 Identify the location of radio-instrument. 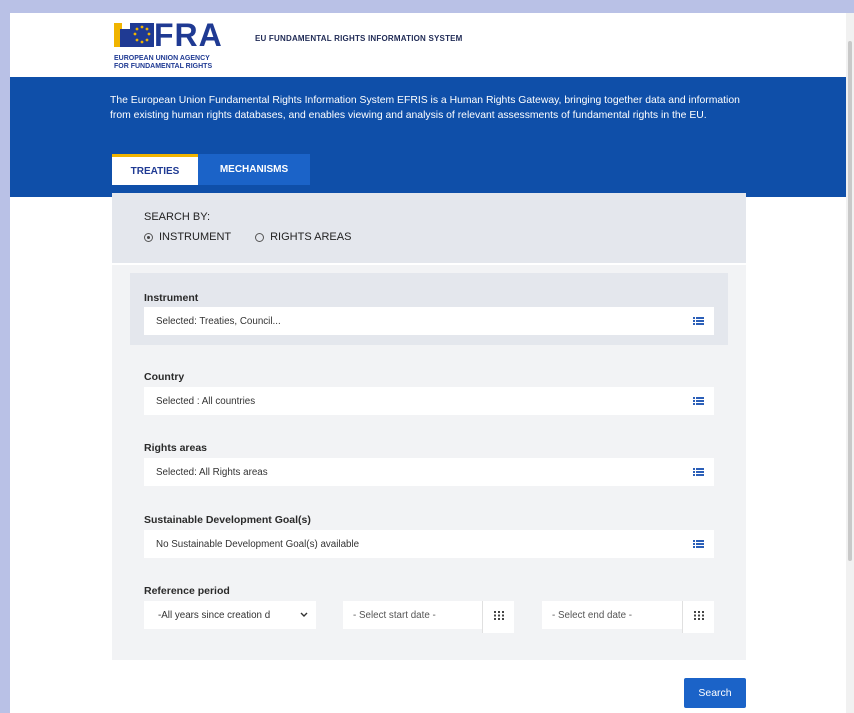
(148, 237).